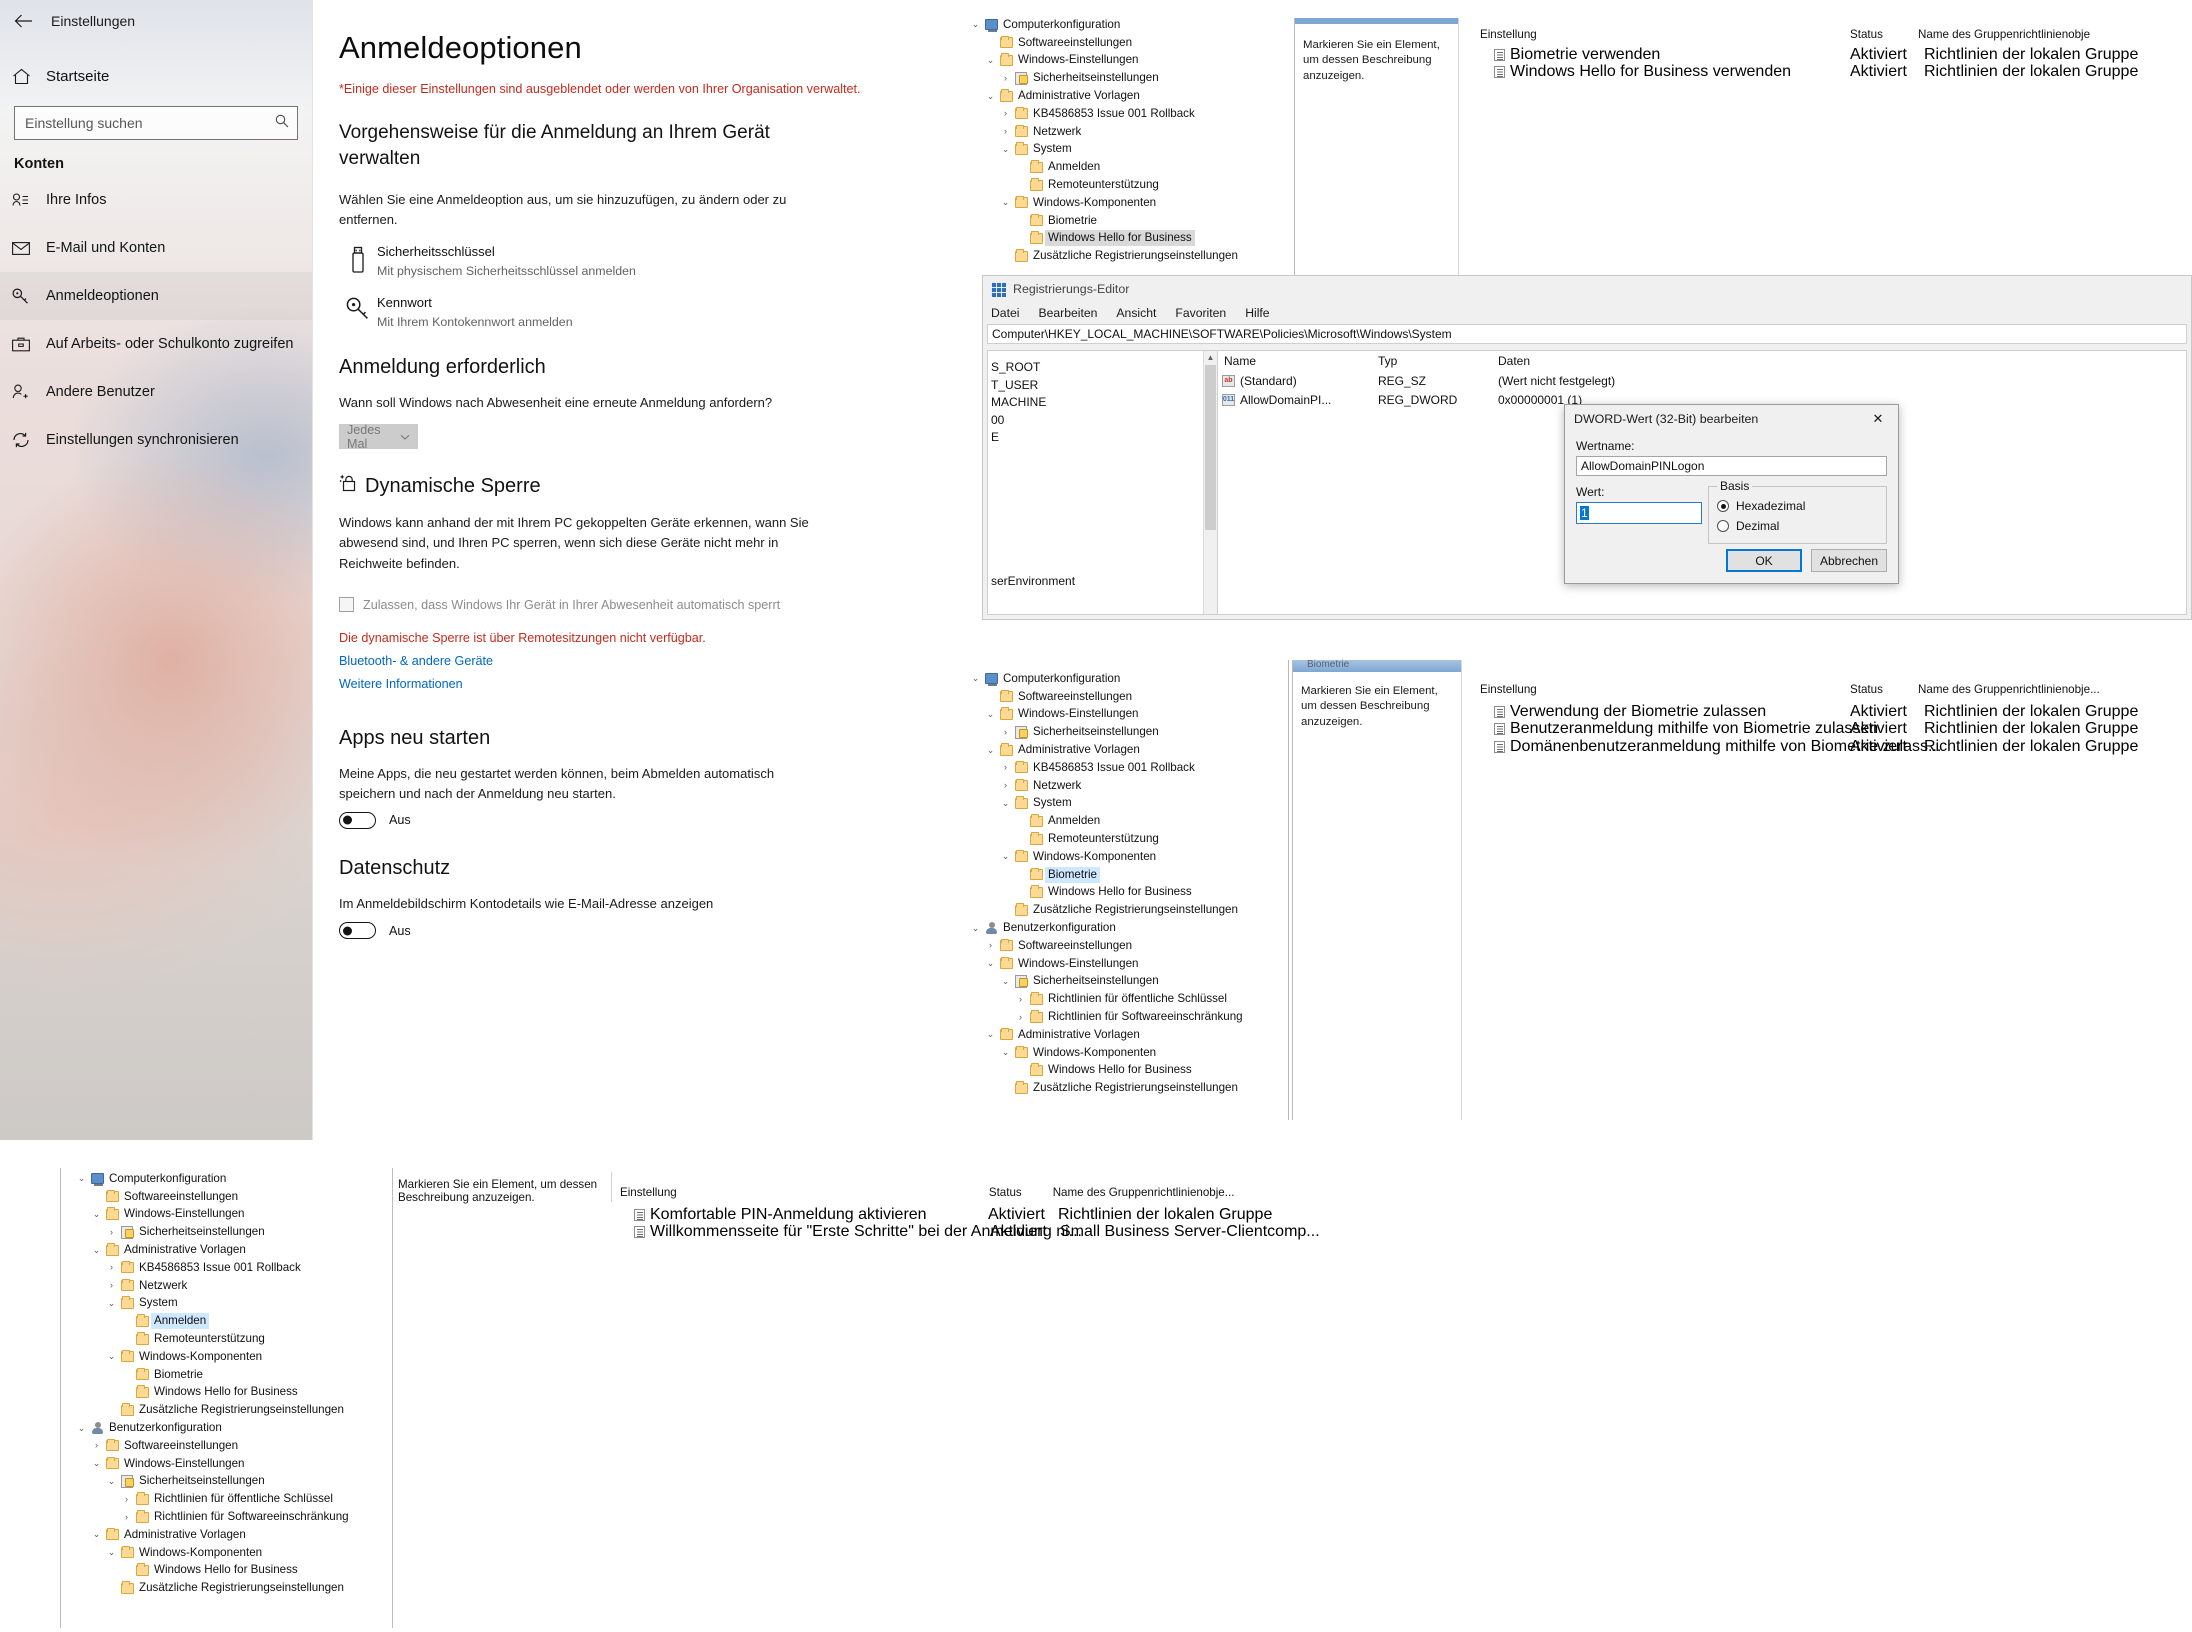 Image resolution: width=2192 pixels, height=1632 pixels. What do you see at coordinates (1764, 560) in the screenshot?
I see `ok-button: OK` at bounding box center [1764, 560].